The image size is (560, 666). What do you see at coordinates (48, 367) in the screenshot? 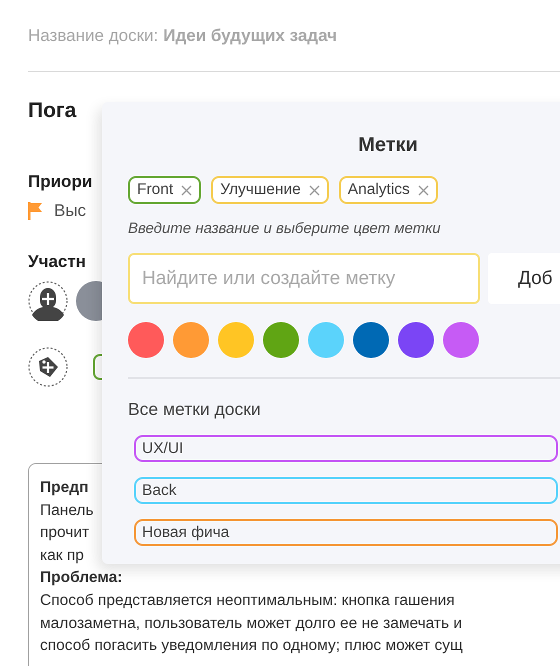
I see `add-tag-icon` at bounding box center [48, 367].